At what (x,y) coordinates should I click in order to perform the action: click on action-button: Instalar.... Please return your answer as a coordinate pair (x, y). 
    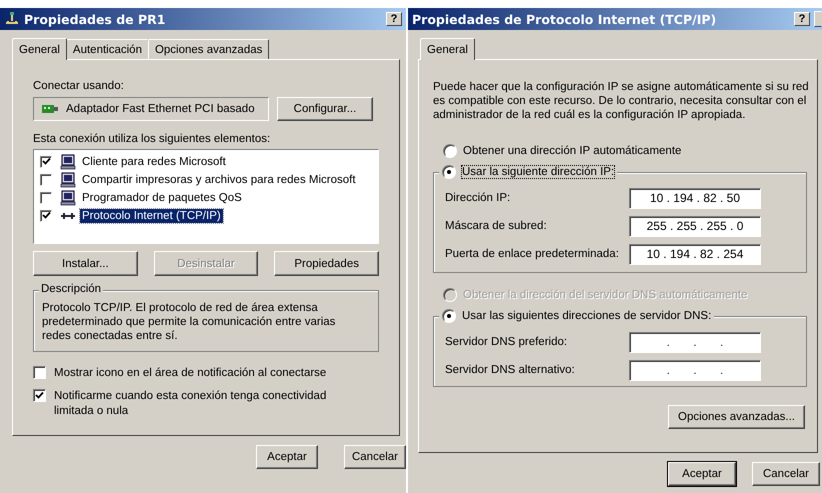
    Looking at the image, I should click on (85, 263).